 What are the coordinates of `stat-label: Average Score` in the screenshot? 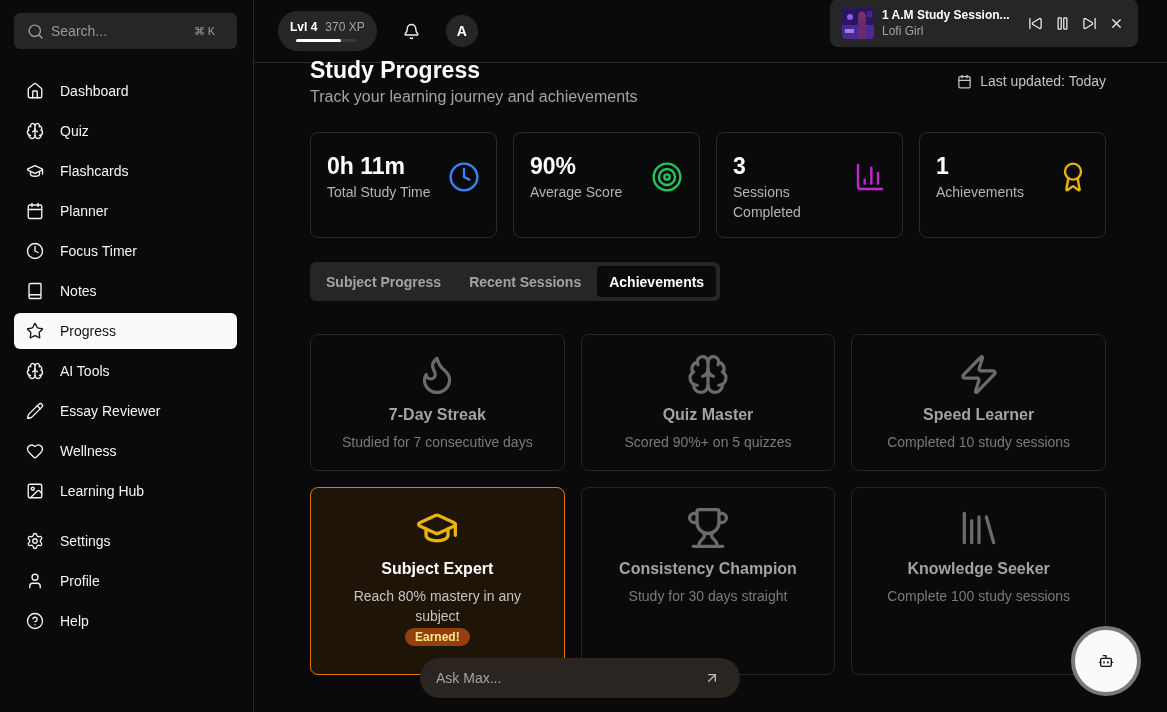 It's located at (576, 192).